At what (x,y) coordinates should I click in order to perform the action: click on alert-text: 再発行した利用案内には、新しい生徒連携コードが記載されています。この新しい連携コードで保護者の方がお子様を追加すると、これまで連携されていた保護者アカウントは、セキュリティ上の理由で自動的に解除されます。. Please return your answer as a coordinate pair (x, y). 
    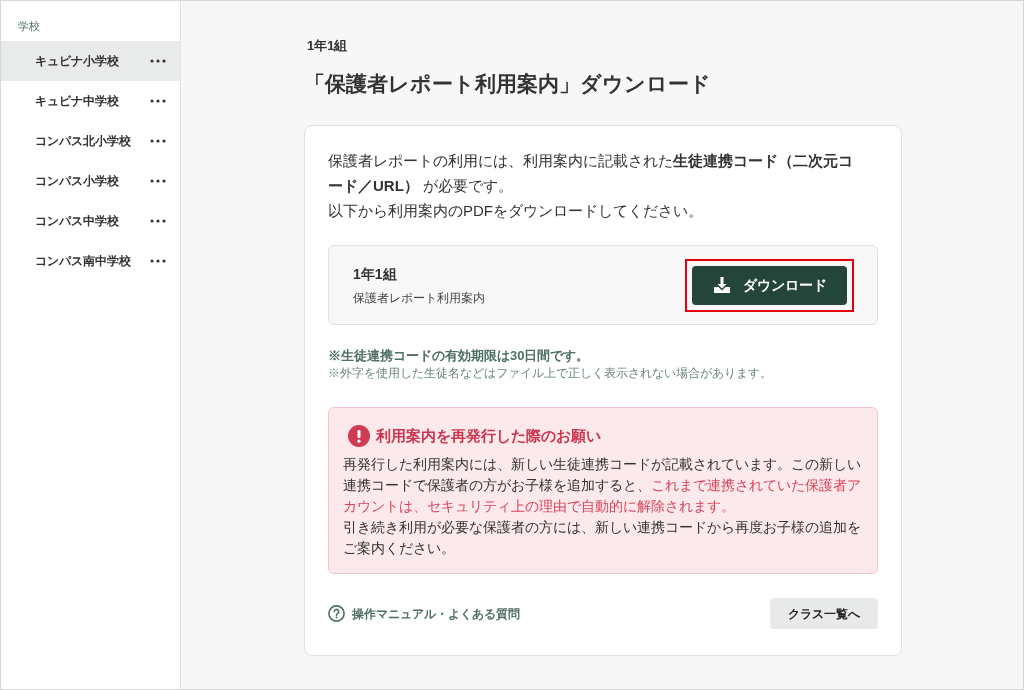
    Looking at the image, I should click on (602, 485).